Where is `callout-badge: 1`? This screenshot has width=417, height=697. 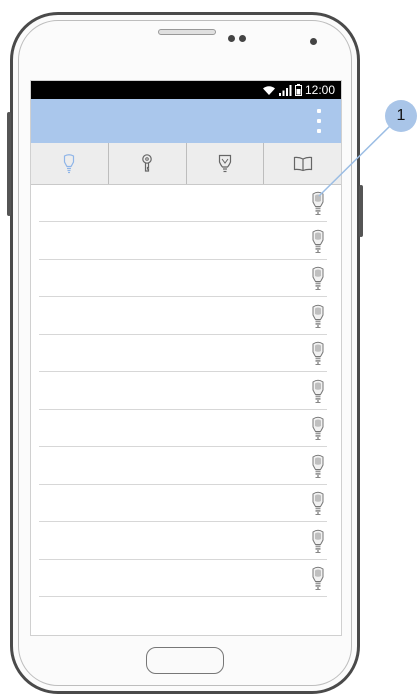 callout-badge: 1 is located at coordinates (401, 116).